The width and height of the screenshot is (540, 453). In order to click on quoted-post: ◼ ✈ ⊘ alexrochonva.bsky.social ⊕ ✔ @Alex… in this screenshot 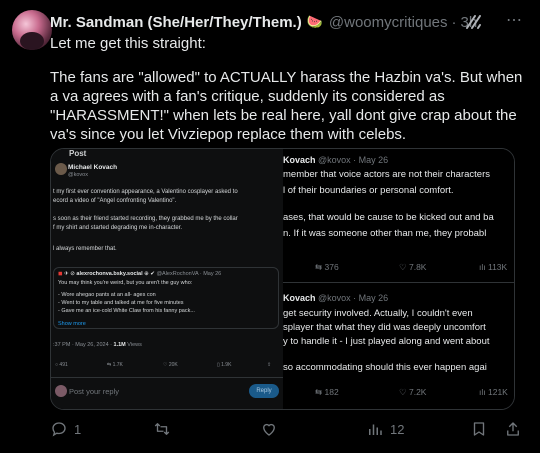, I will do `click(166, 298)`.